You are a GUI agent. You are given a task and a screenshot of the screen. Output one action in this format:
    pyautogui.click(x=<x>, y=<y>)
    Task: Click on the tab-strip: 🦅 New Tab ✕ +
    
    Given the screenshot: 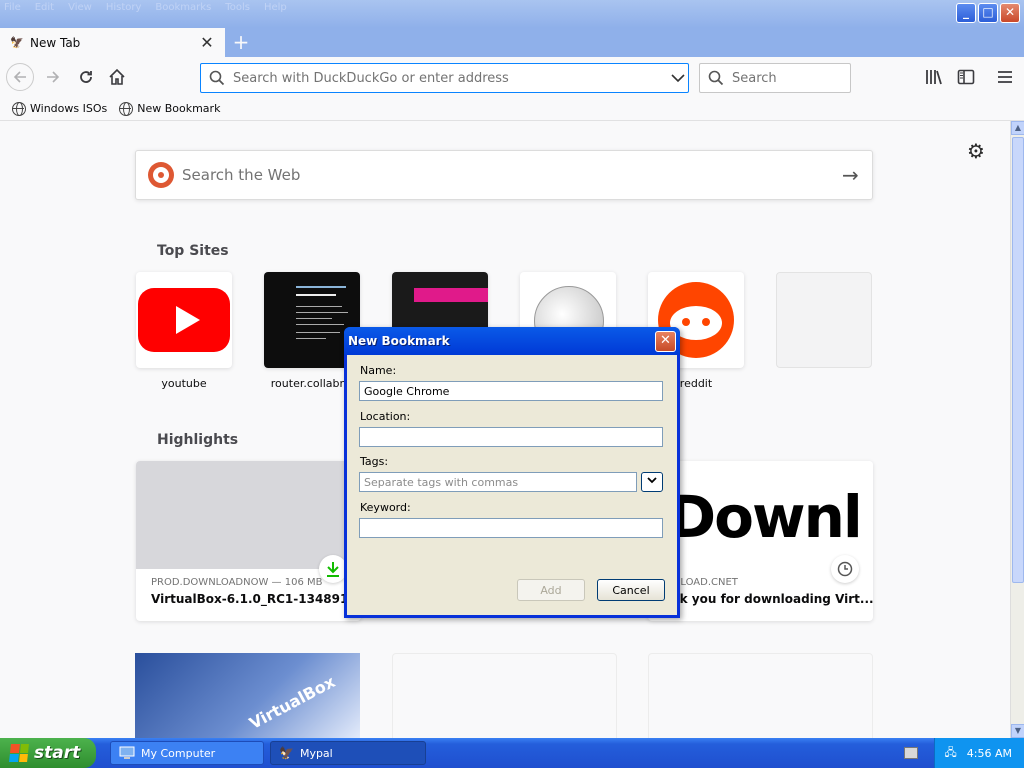 What is the action you would take?
    pyautogui.click(x=512, y=42)
    